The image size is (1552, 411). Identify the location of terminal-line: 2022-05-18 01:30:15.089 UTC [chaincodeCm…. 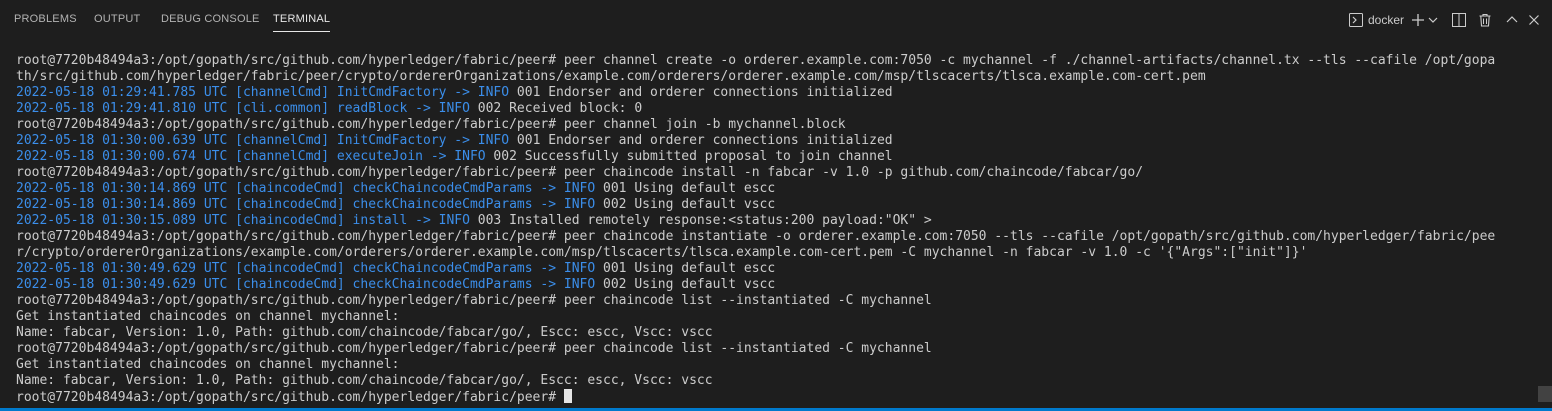
(772, 221).